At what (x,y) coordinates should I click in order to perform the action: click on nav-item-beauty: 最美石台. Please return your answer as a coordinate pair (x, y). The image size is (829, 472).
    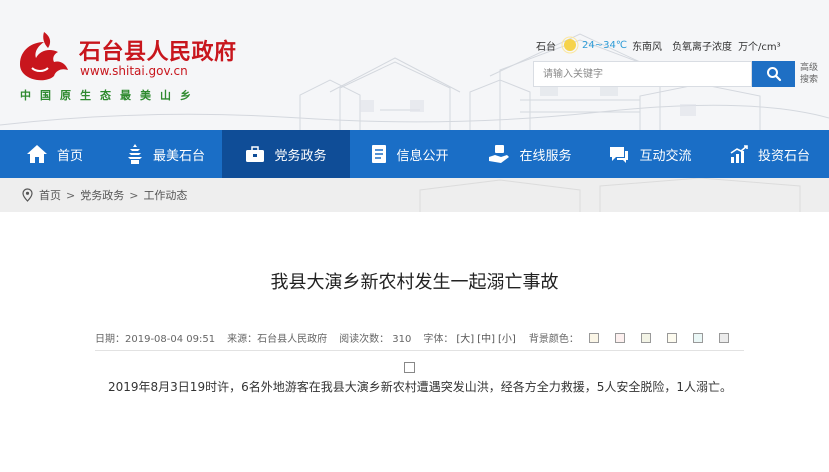
    Looking at the image, I should click on (165, 154).